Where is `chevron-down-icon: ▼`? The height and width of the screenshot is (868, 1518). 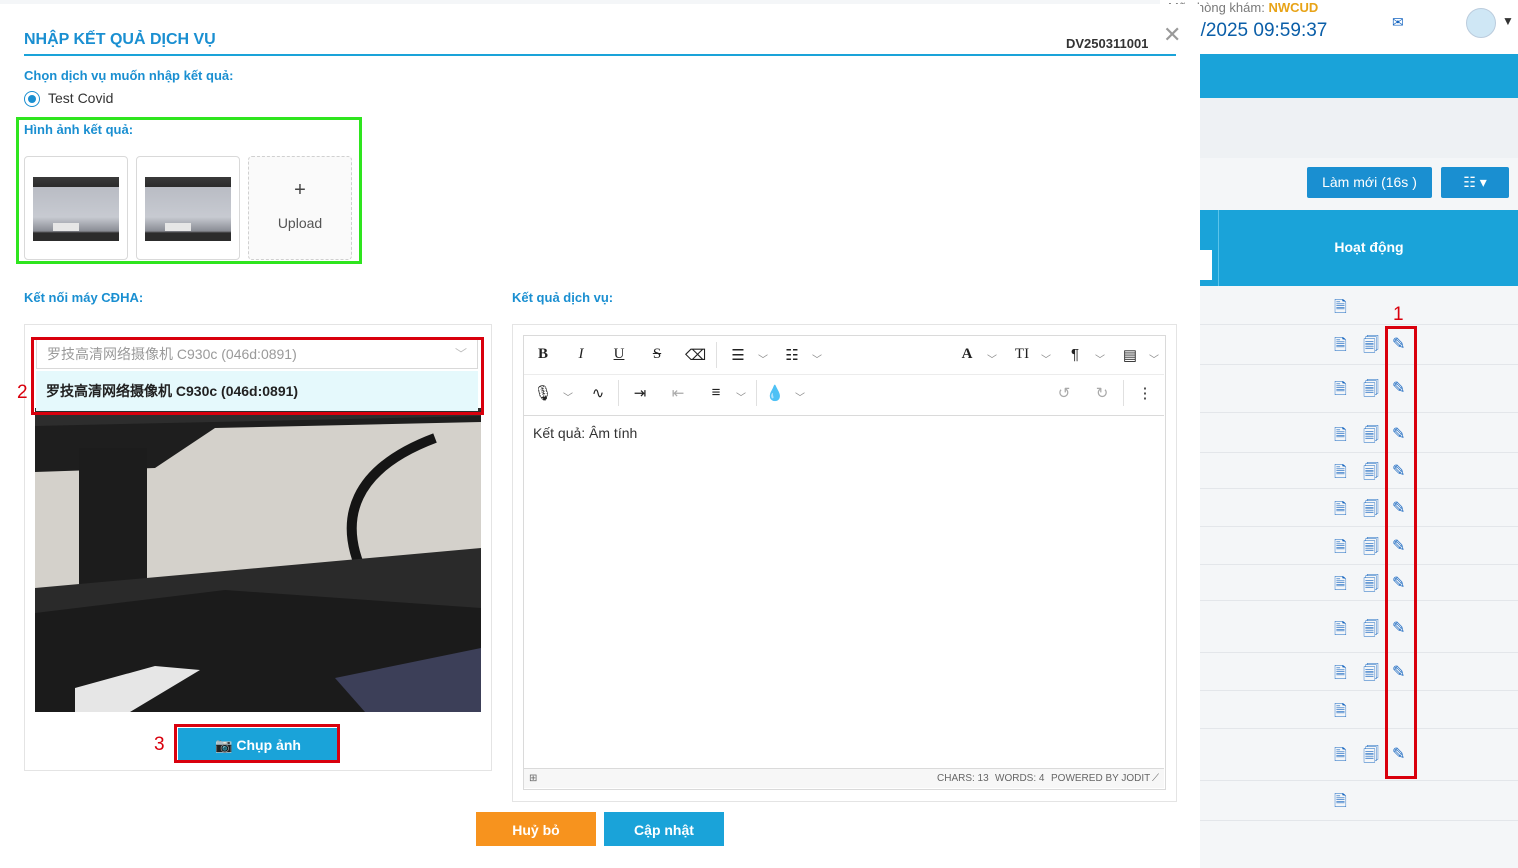 chevron-down-icon: ▼ is located at coordinates (1508, 21).